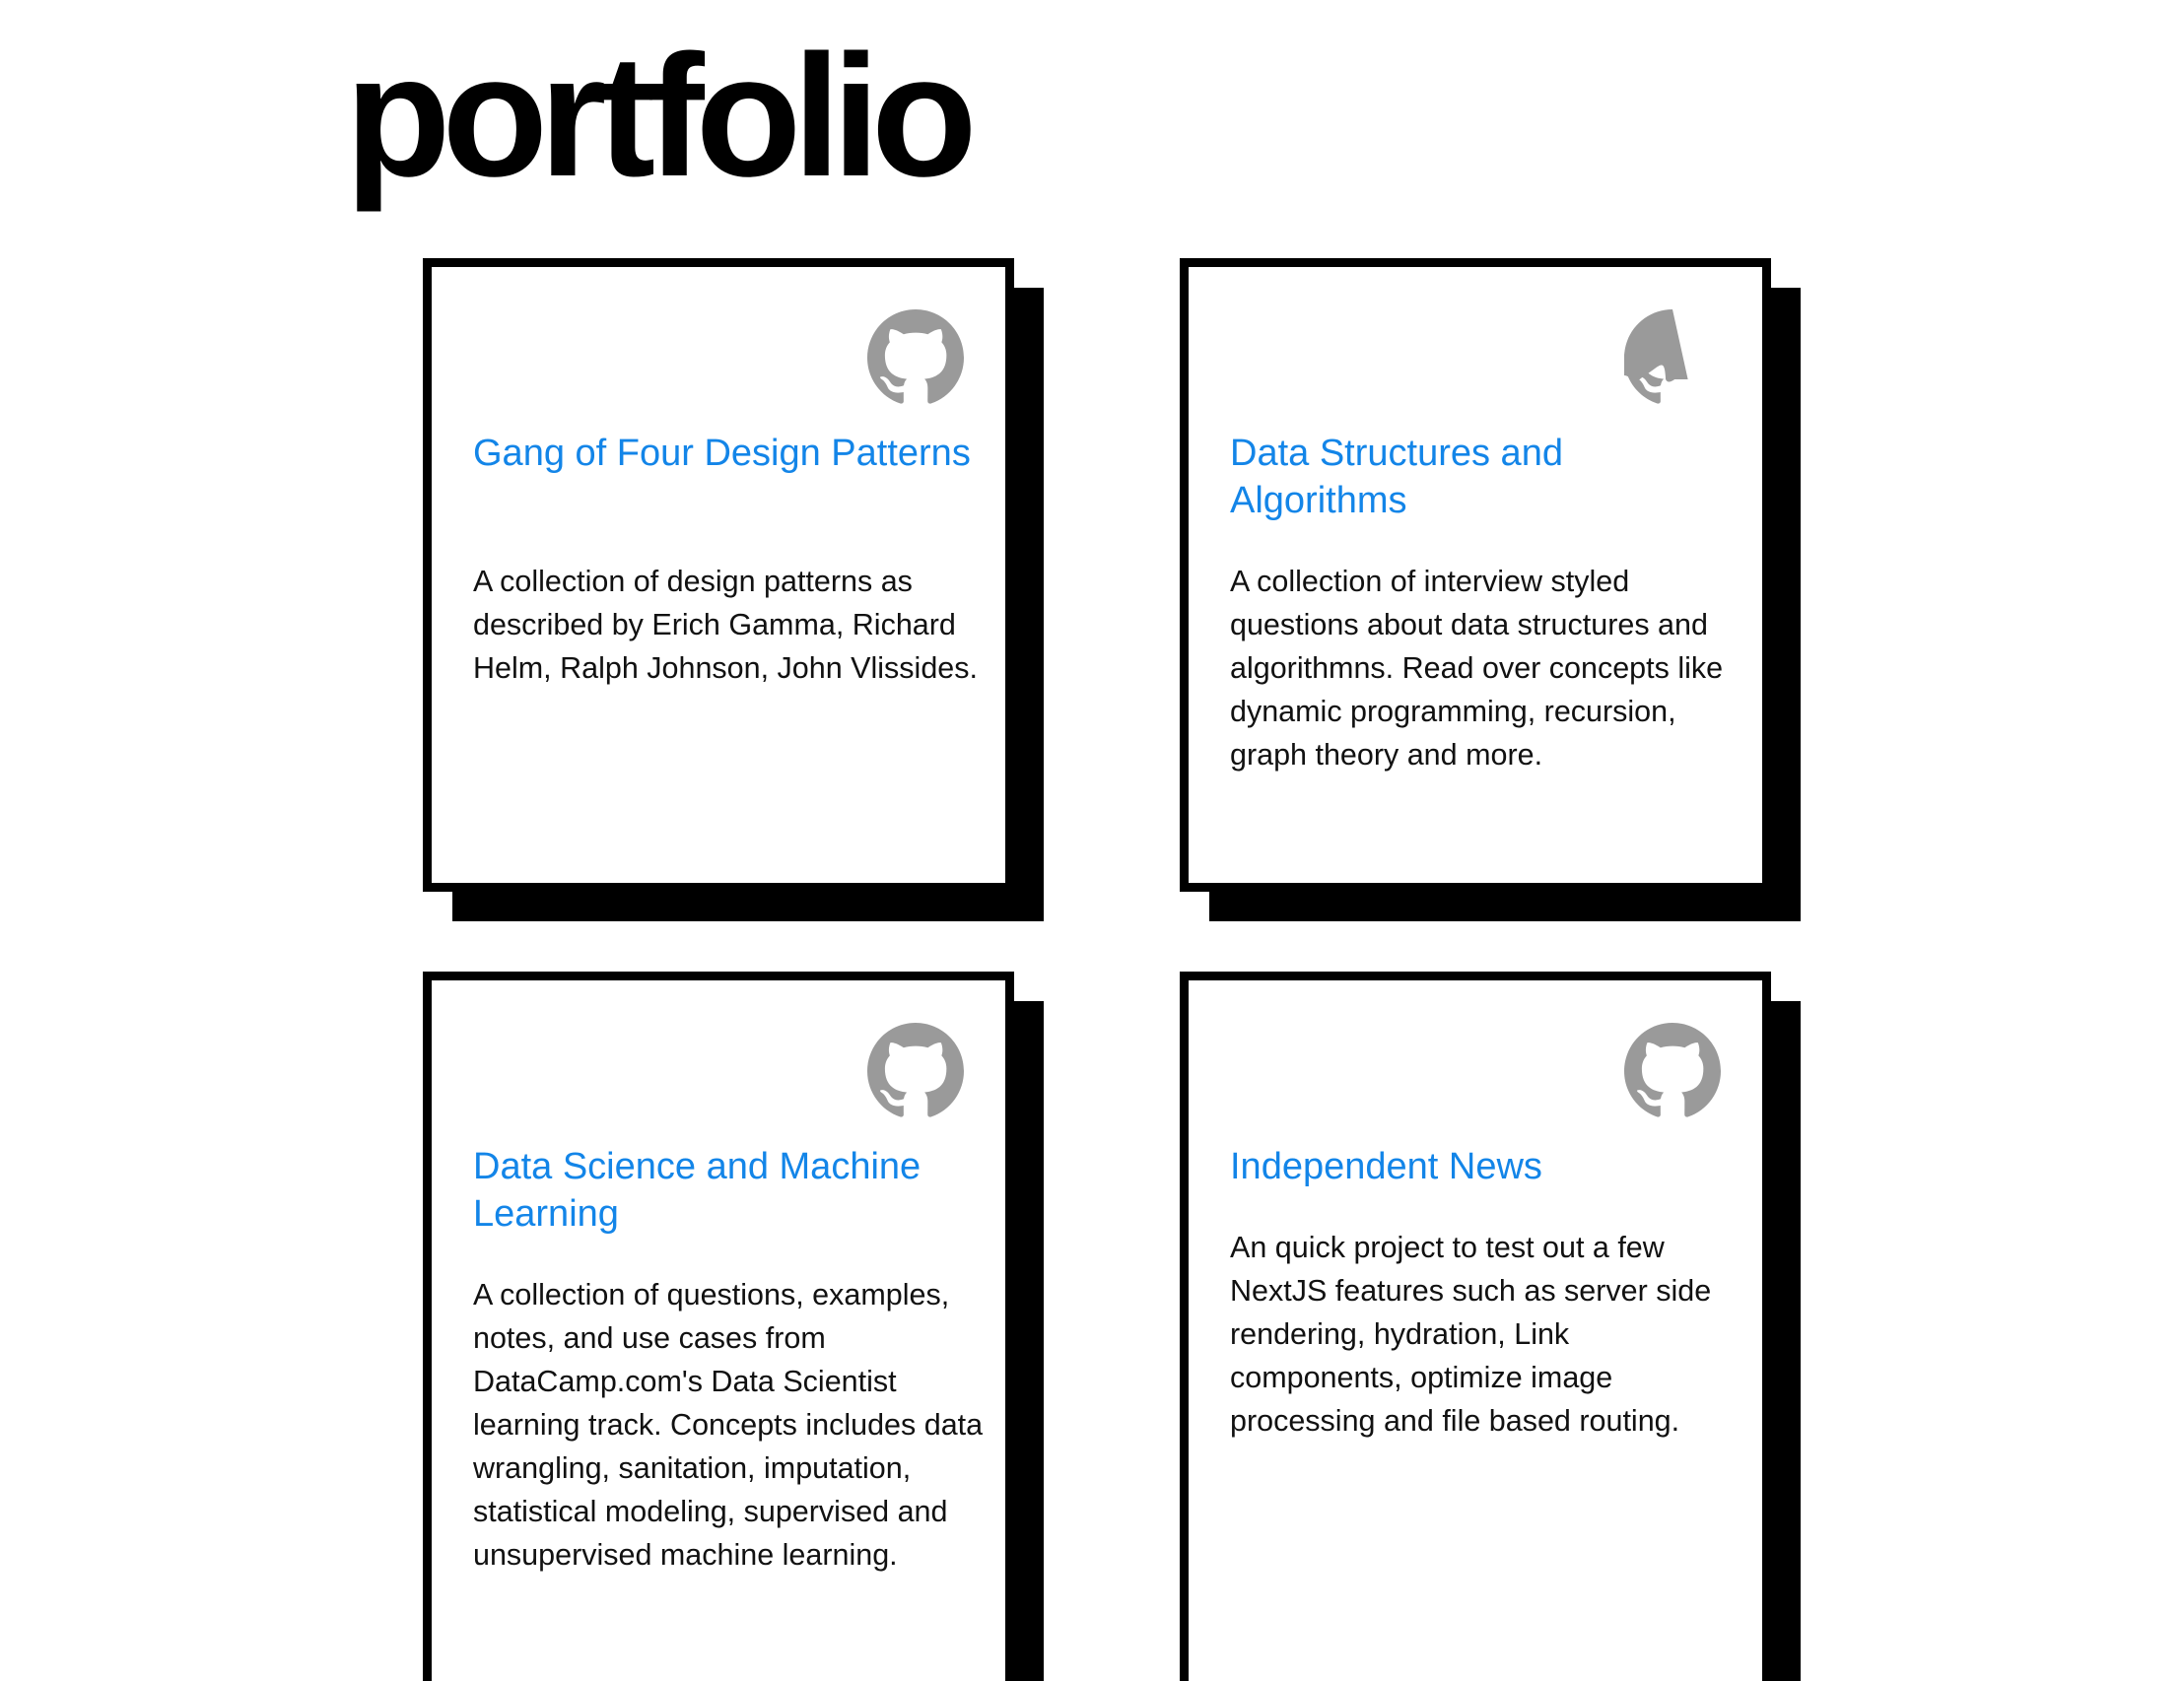 The width and height of the screenshot is (2184, 1681). Describe the element at coordinates (729, 453) in the screenshot. I see `project-title-link: Gang of Four Design Patterns` at that location.